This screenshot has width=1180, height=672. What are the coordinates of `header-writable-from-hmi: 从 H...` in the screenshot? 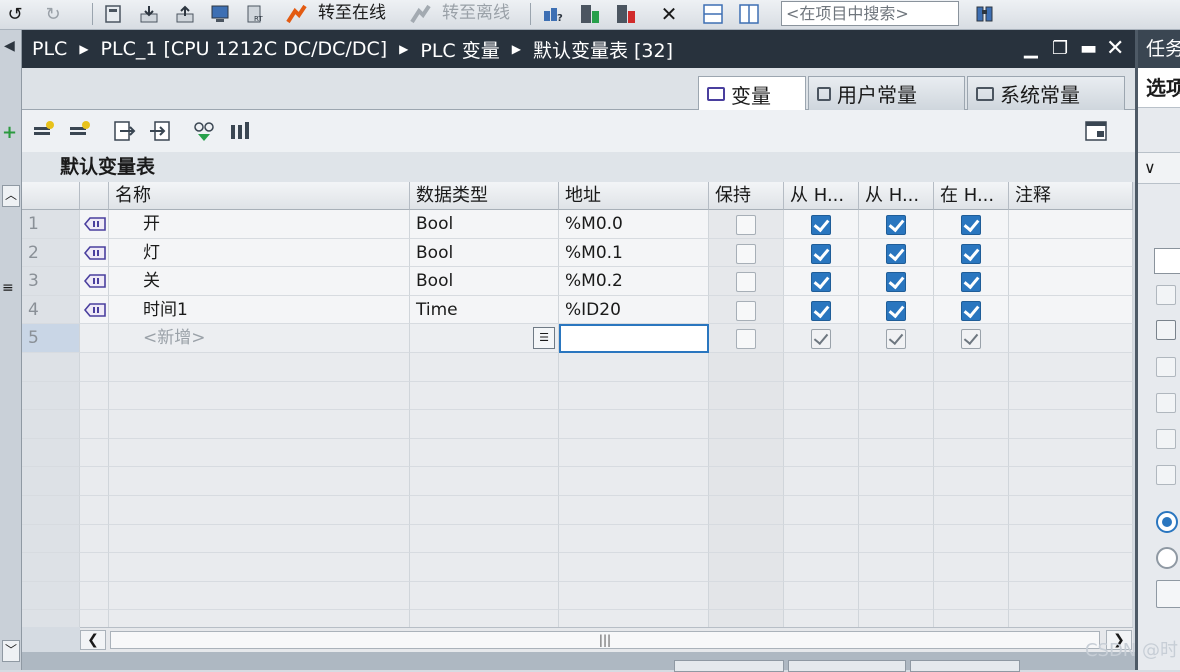 It's located at (896, 196).